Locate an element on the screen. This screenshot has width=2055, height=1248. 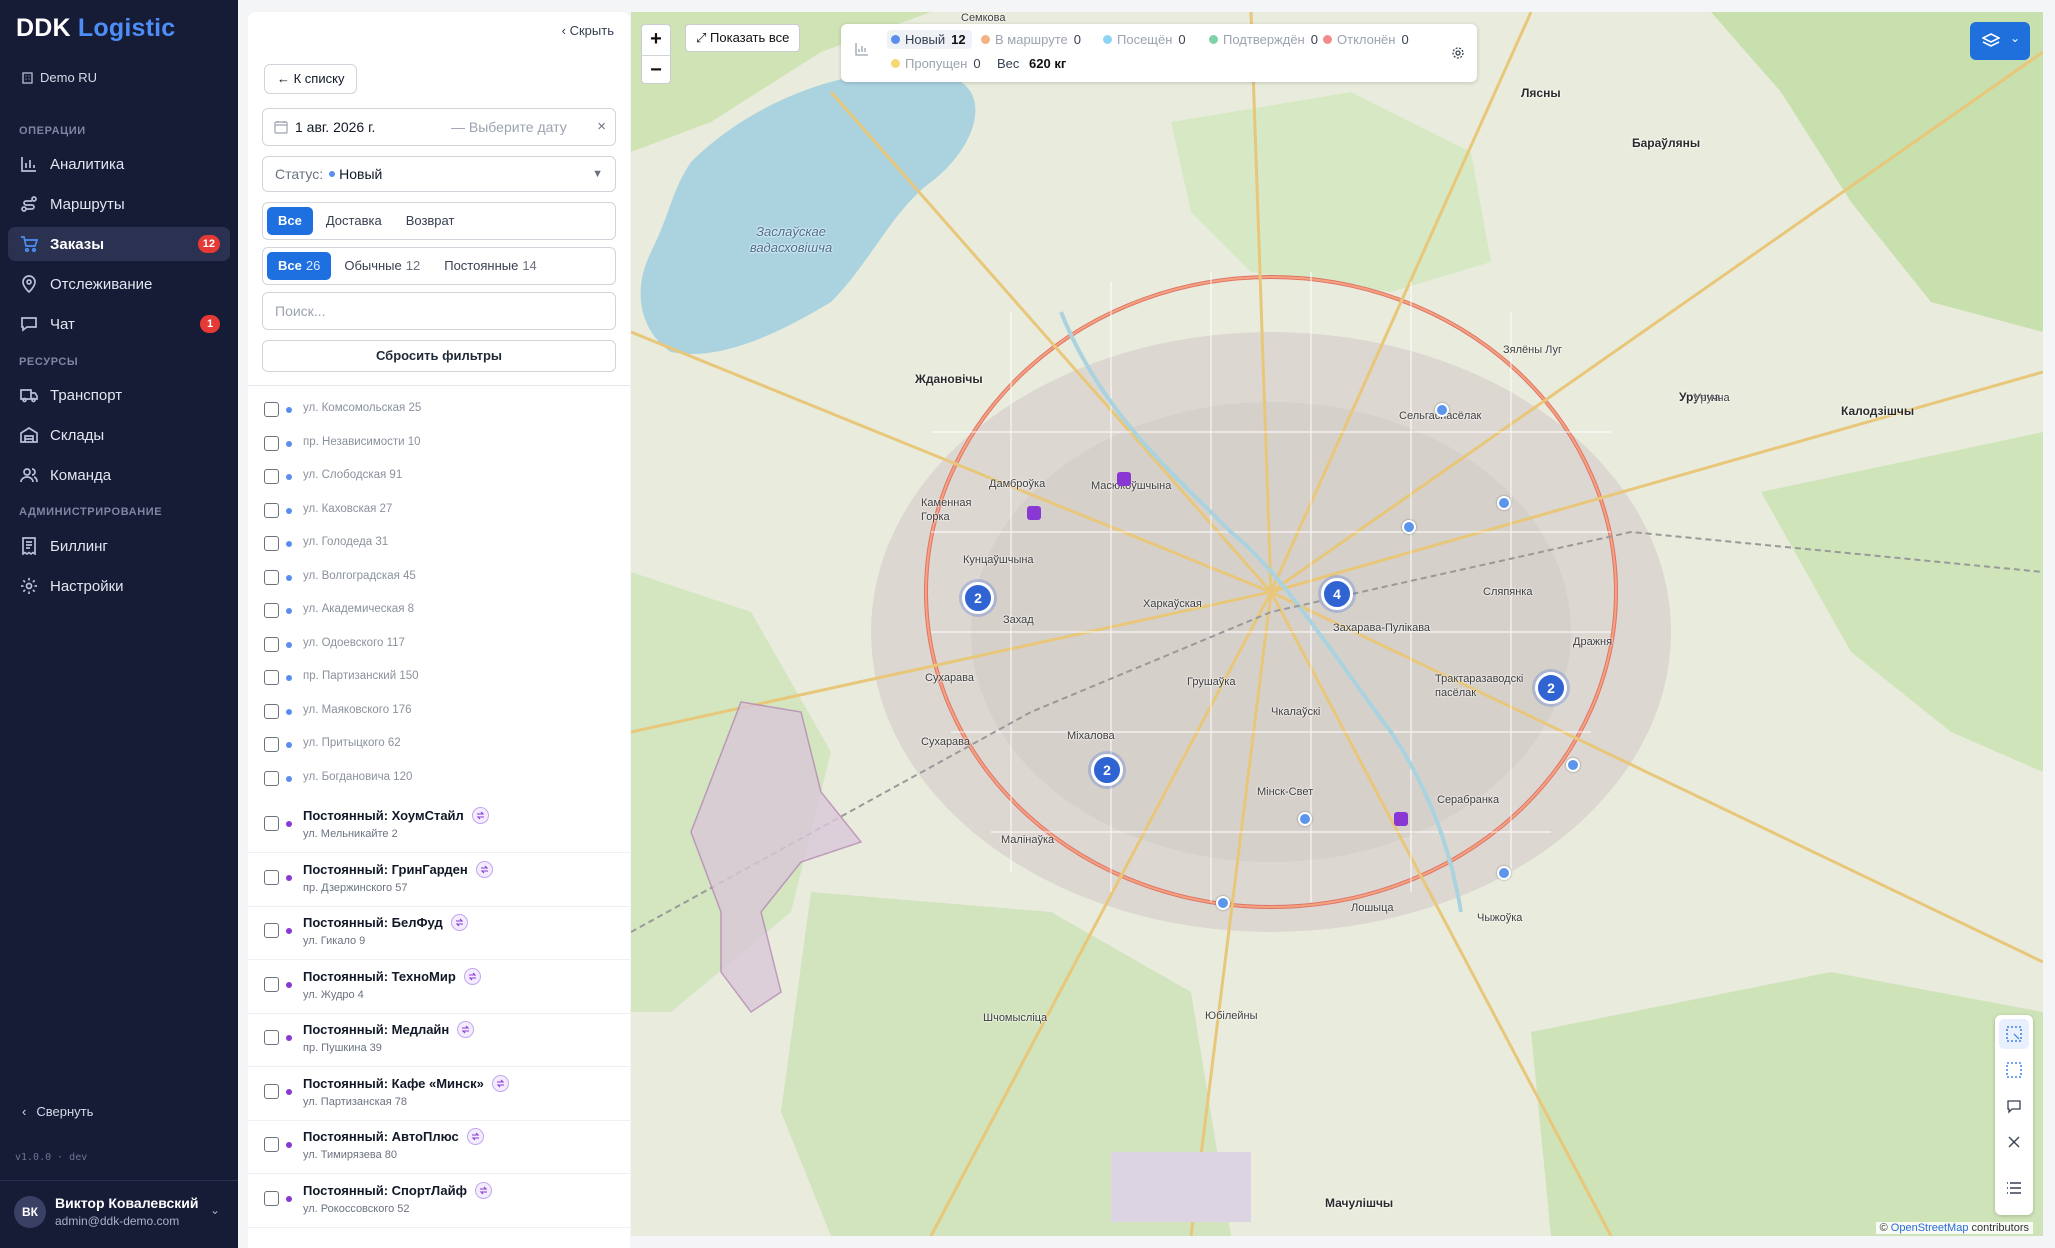
zoom-out-button: − is located at coordinates (656, 70).